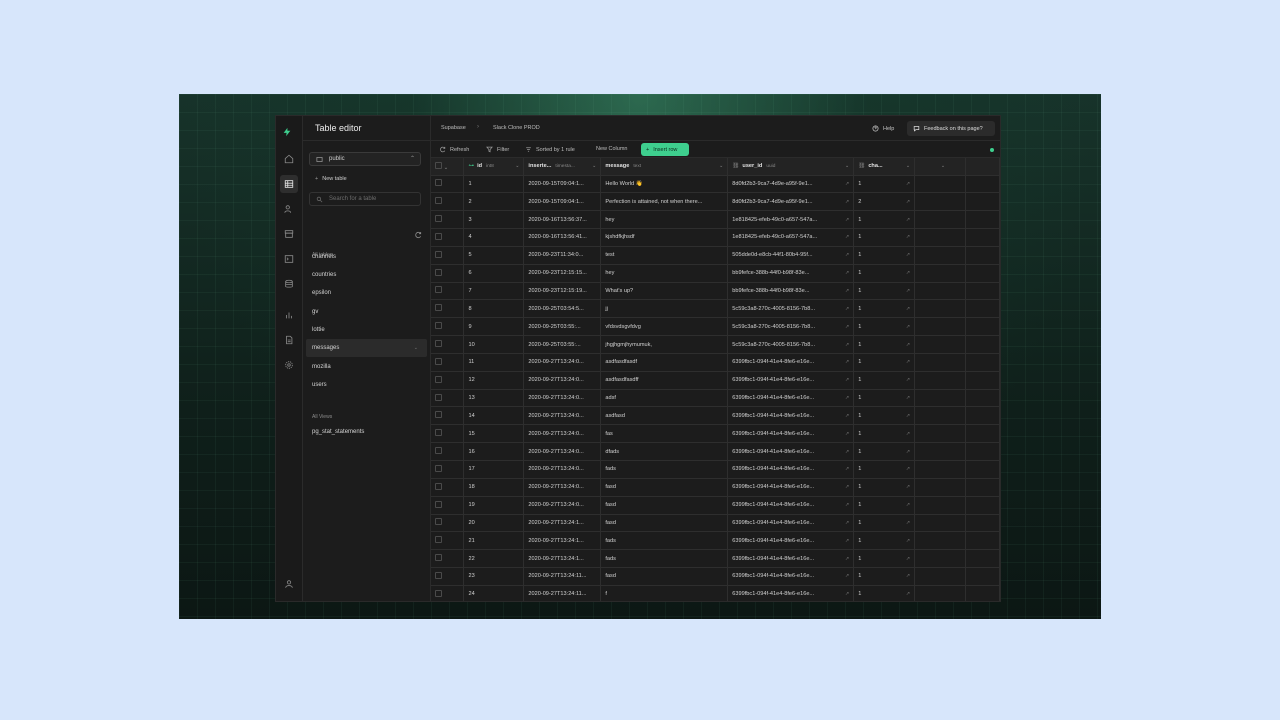  Describe the element at coordinates (366, 293) in the screenshot. I see `table-item-epsilon: epsilon` at that location.